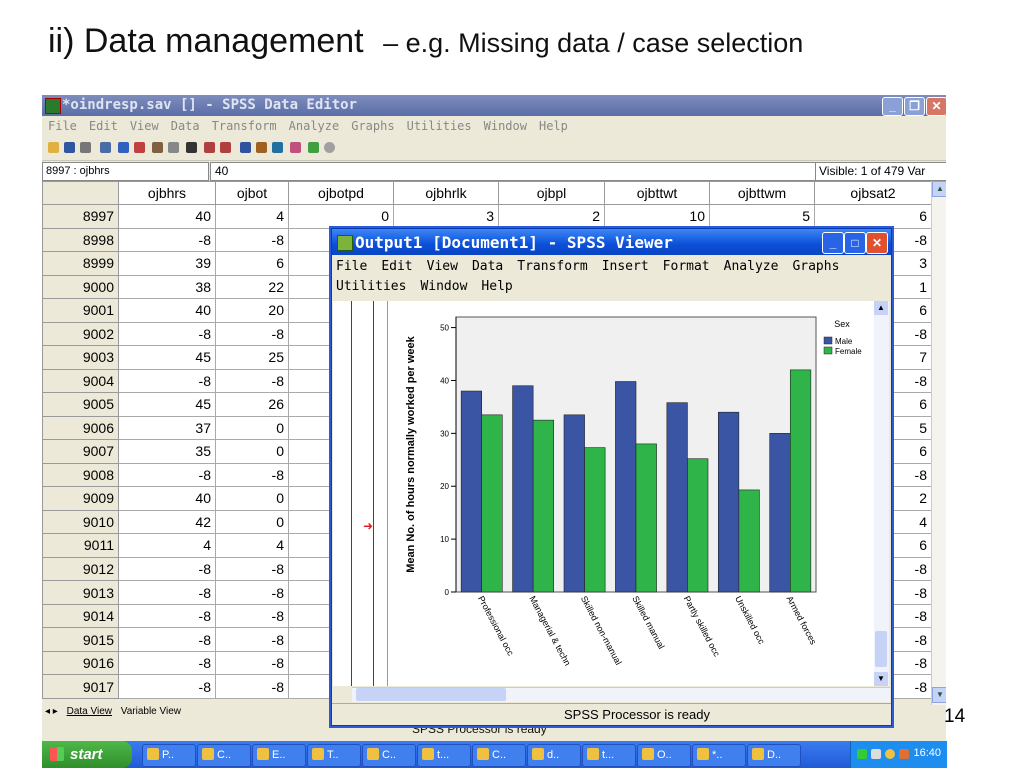 The width and height of the screenshot is (1024, 768). Describe the element at coordinates (80, 193) in the screenshot. I see `grid-corner` at that location.